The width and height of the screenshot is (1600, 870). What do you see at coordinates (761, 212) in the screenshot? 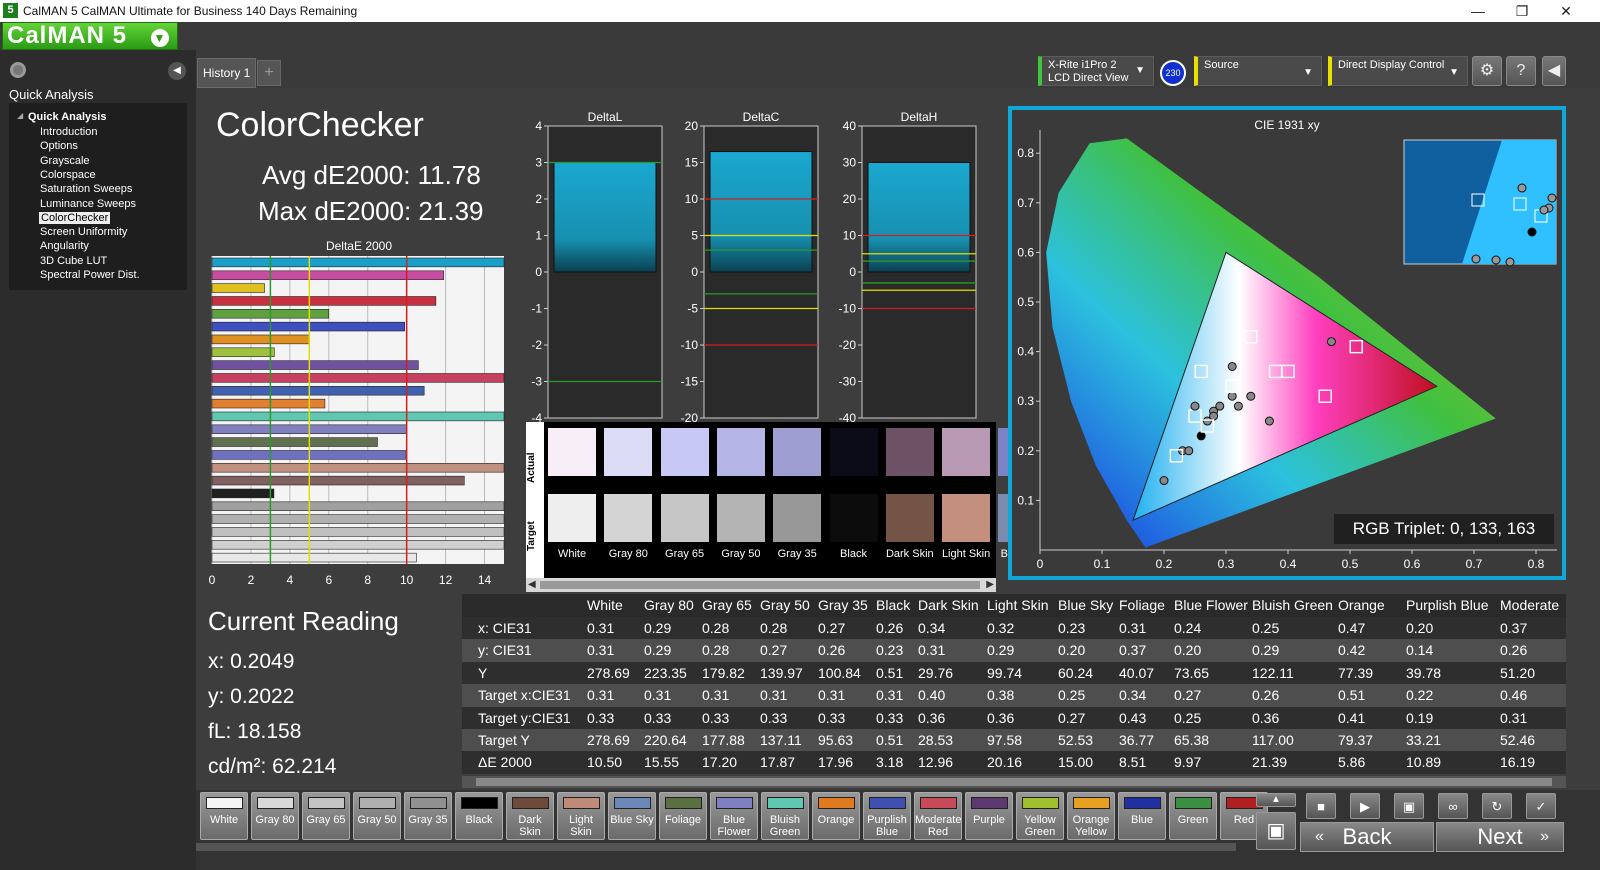
I see `delta-c-bar` at bounding box center [761, 212].